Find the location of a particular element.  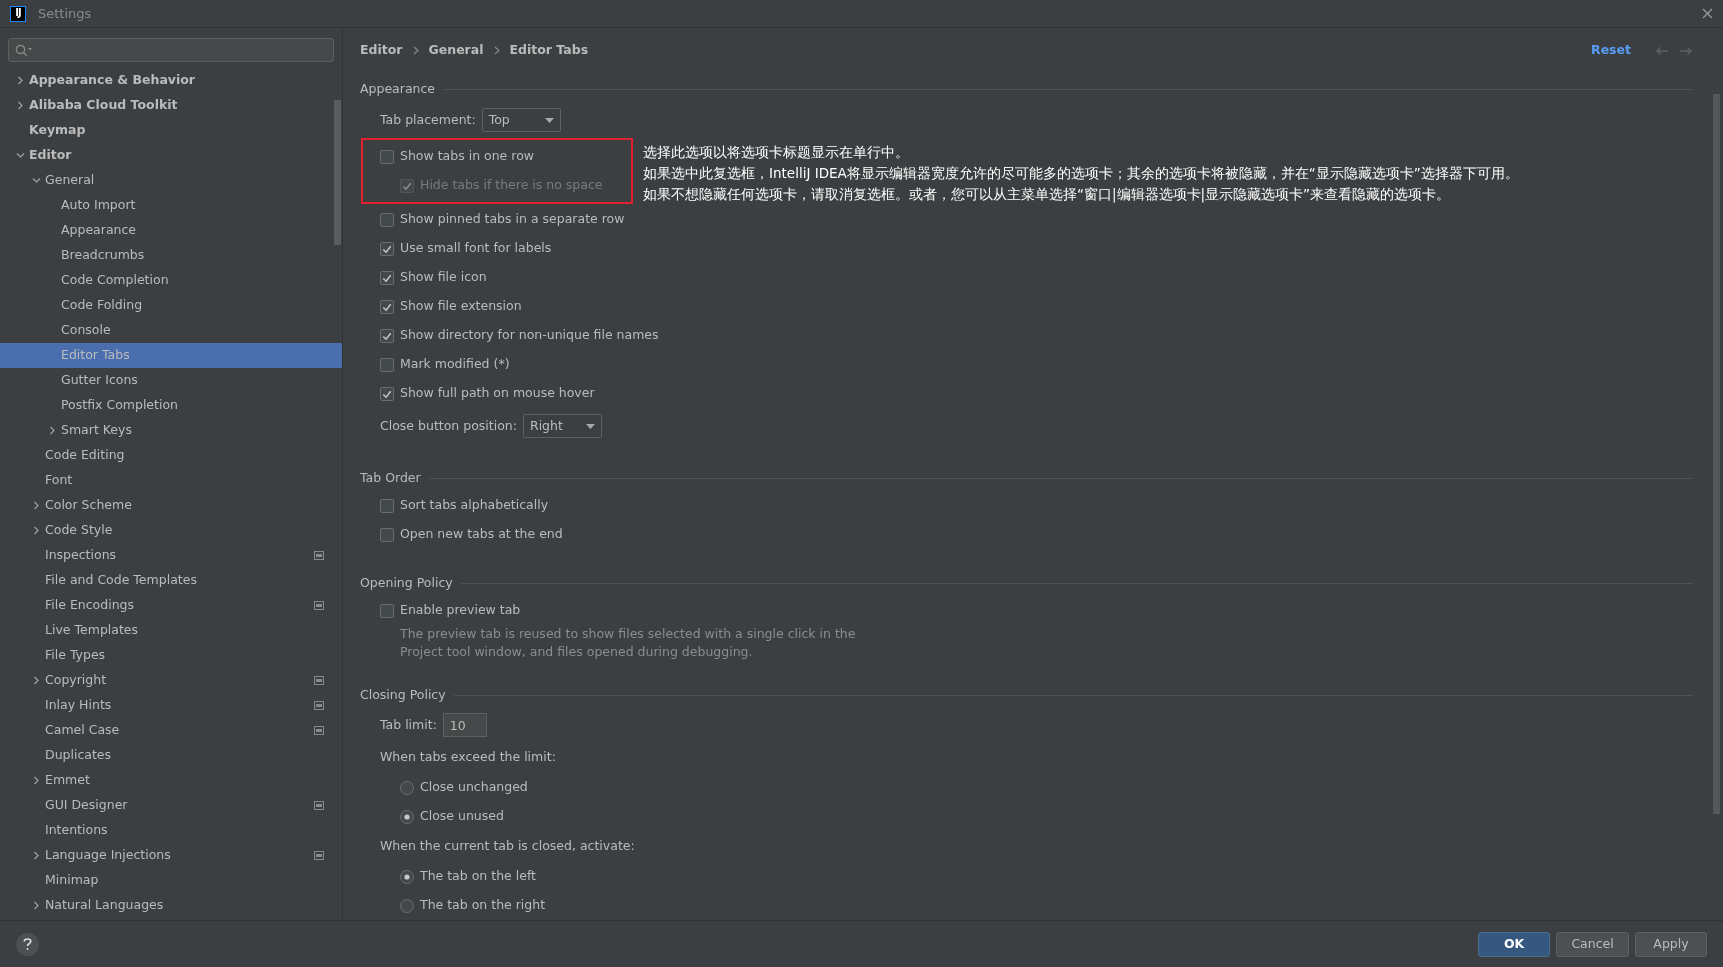

tree-item: Color Scheme is located at coordinates (171, 505).